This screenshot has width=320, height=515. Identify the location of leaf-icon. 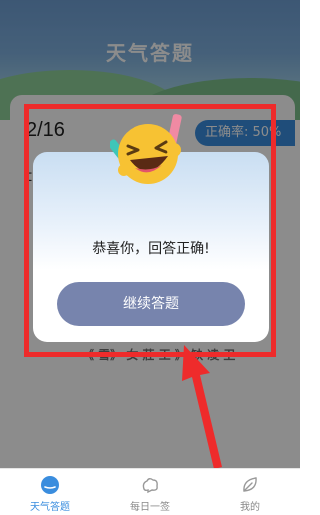
(250, 484).